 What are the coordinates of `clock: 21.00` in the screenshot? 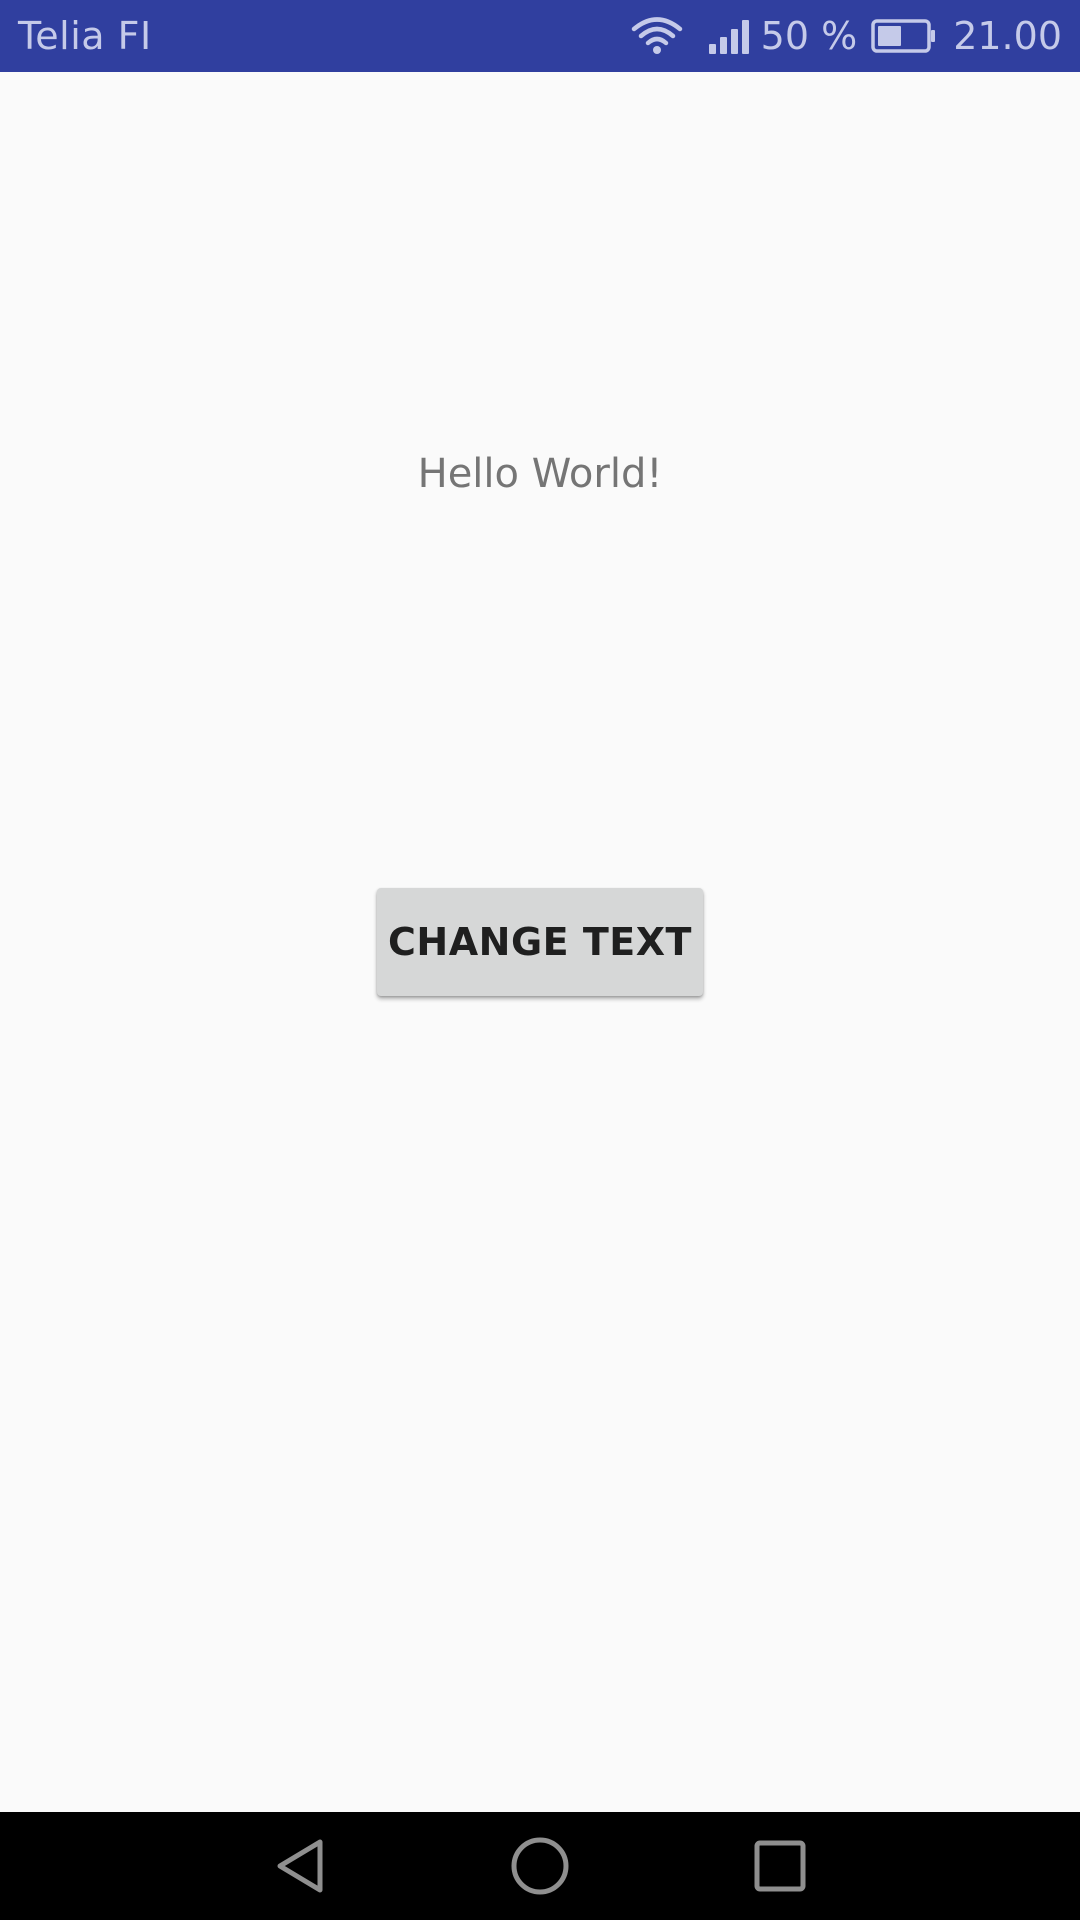 It's located at (1007, 36).